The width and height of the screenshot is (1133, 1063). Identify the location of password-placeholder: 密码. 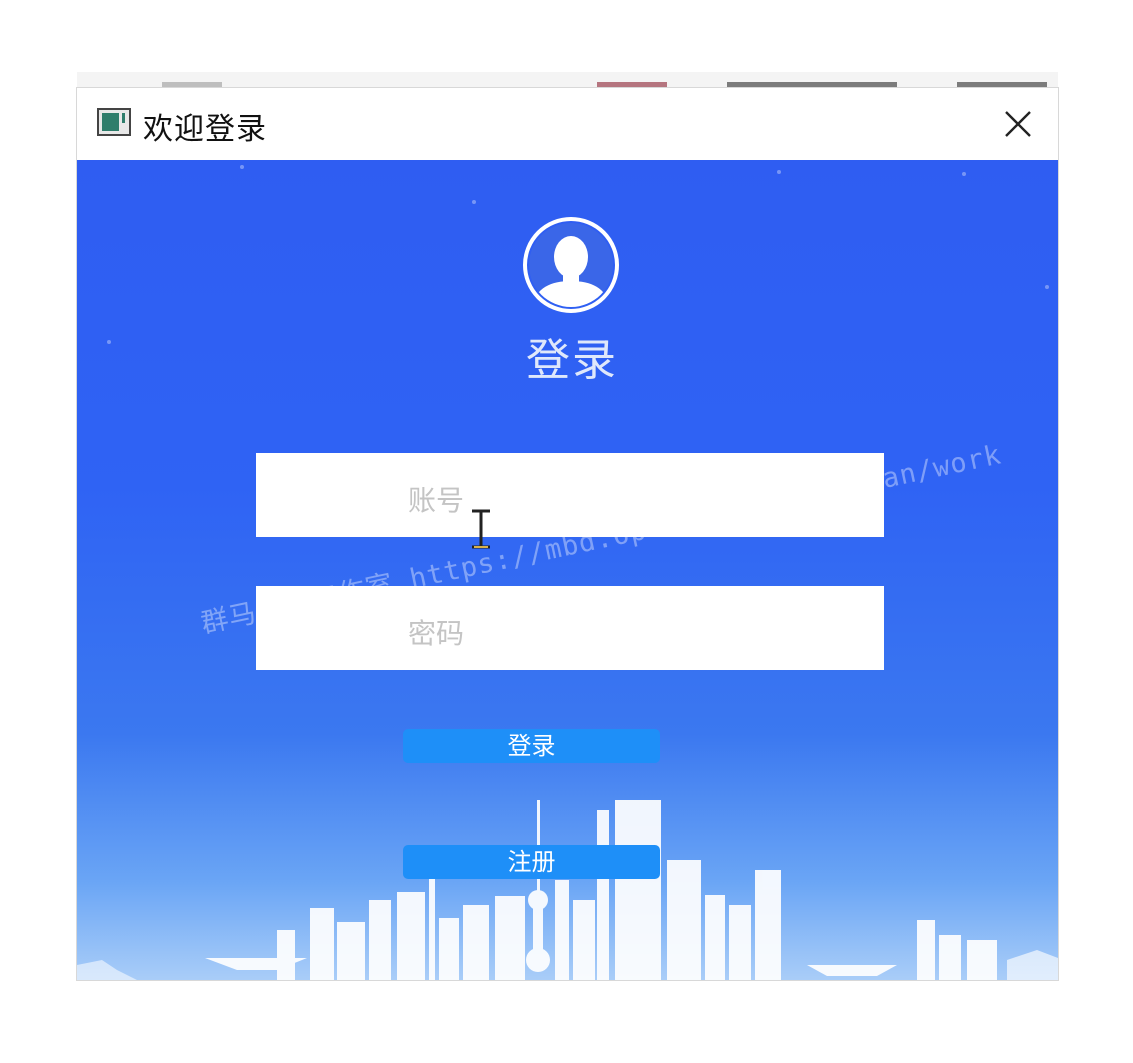
(436, 633).